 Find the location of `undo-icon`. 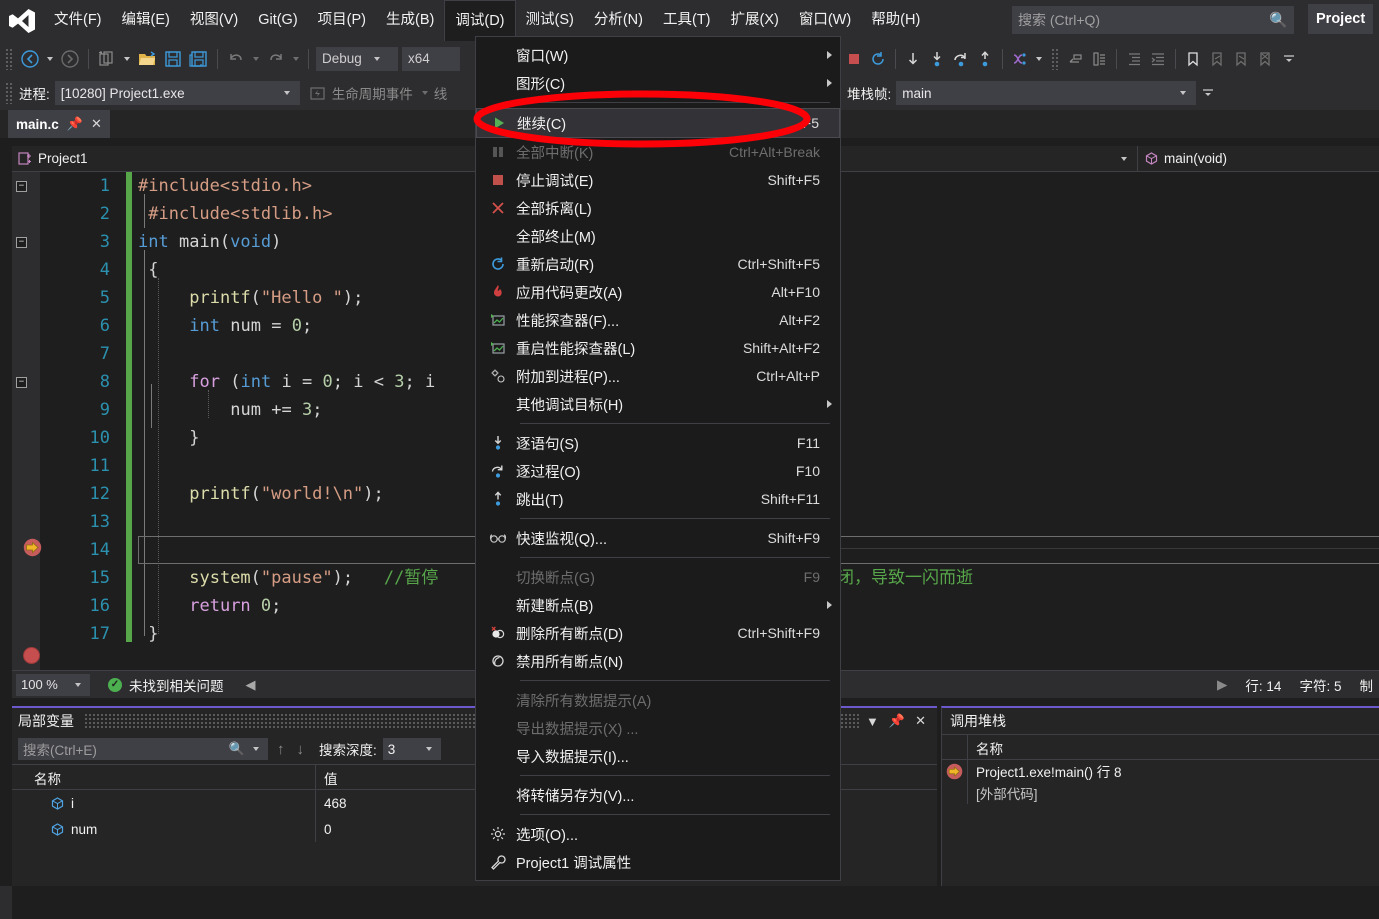

undo-icon is located at coordinates (236, 59).